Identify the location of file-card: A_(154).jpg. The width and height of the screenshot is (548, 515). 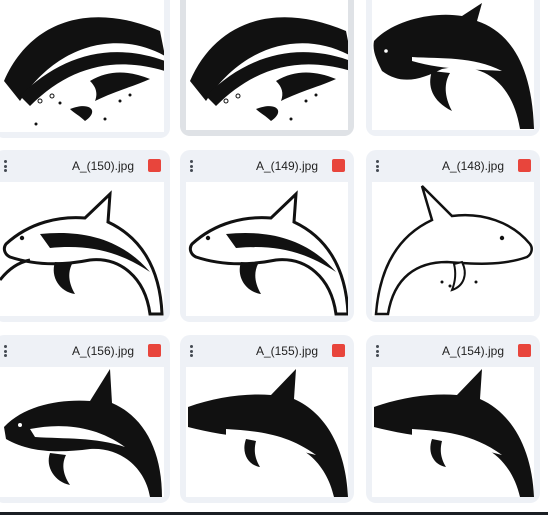
(453, 419).